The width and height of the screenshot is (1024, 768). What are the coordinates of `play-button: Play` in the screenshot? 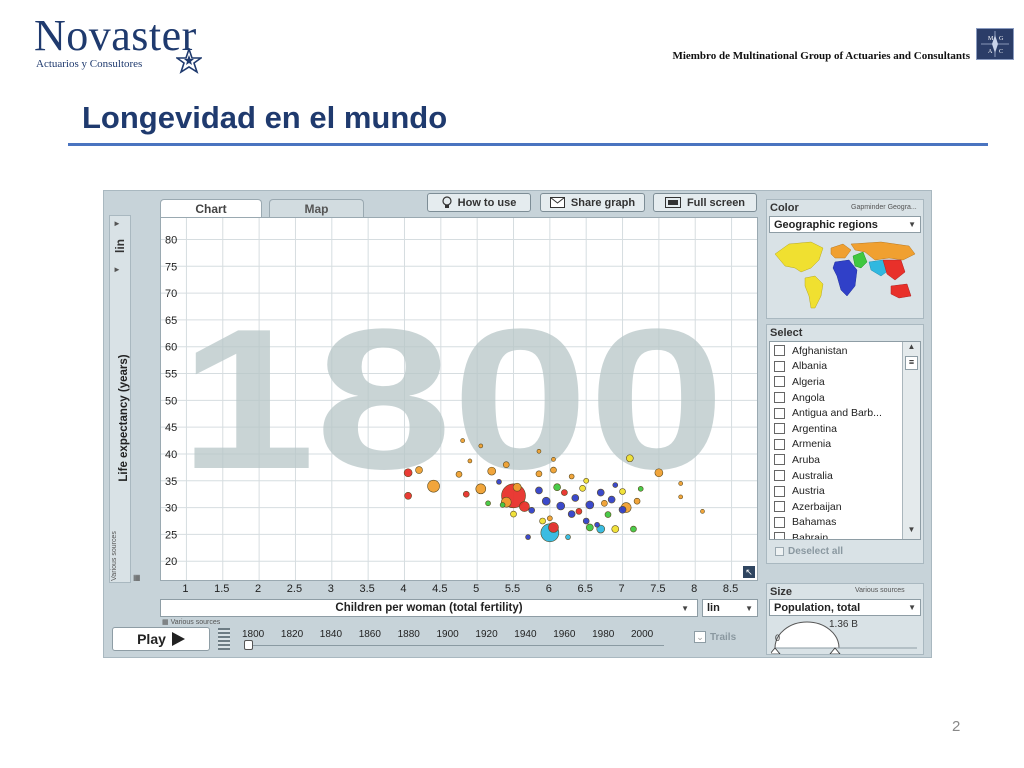 It's located at (161, 639).